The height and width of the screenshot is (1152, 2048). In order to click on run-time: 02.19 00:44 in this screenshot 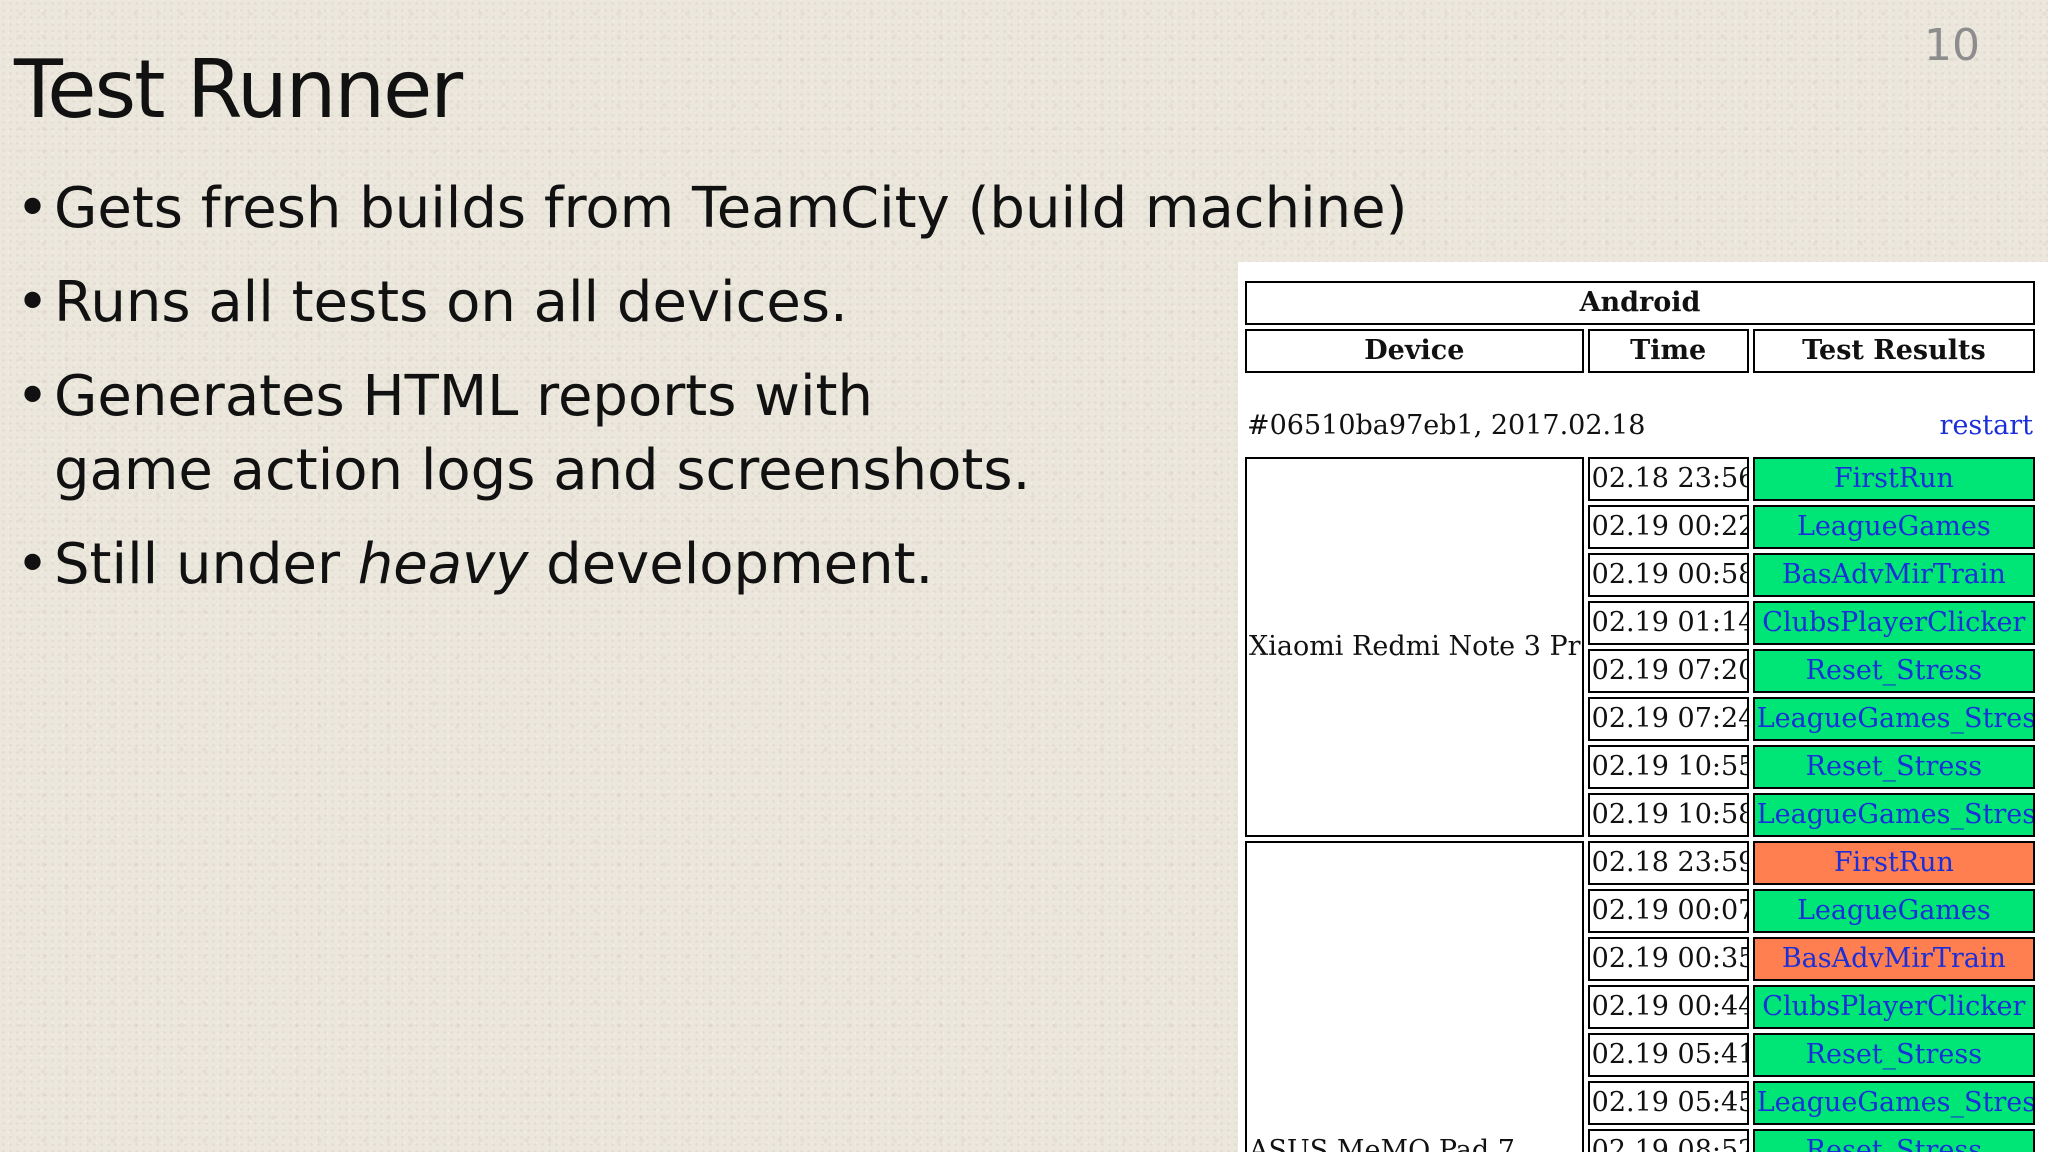, I will do `click(1668, 1007)`.